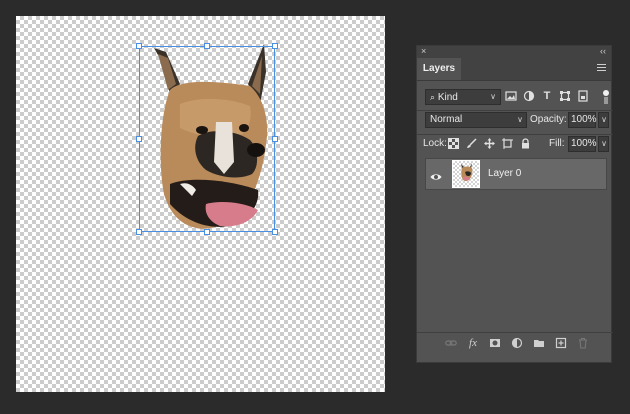 The image size is (630, 414). I want to click on panel-menu-icon, so click(601, 68).